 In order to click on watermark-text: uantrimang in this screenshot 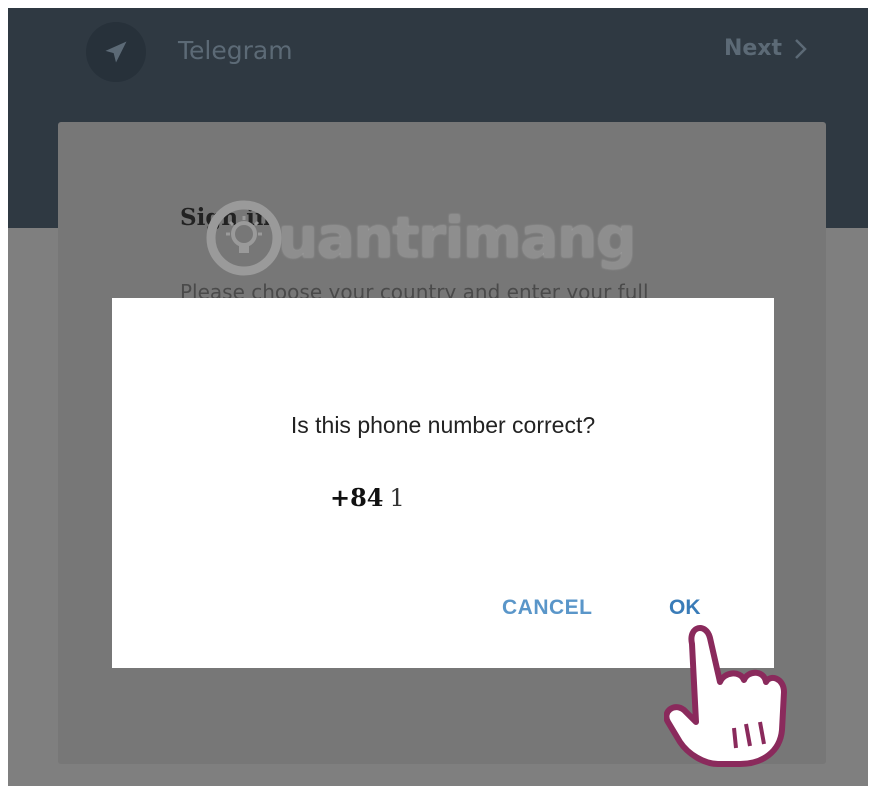, I will do `click(457, 238)`.